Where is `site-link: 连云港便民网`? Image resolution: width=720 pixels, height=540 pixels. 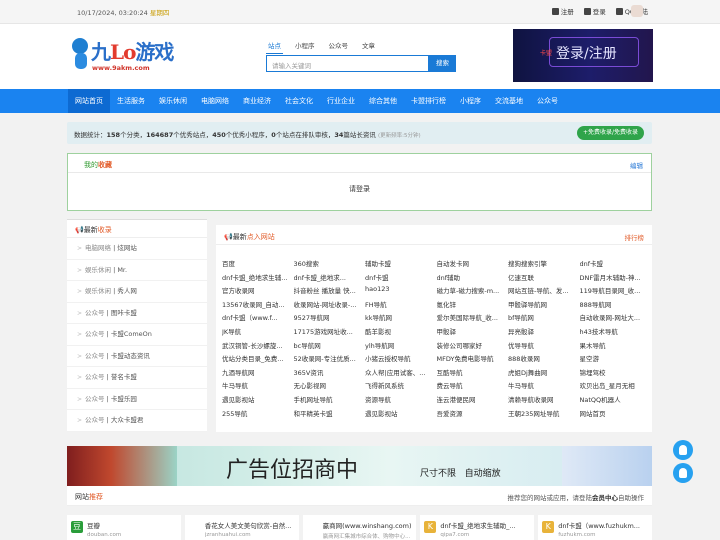
site-link: 连云港便民网 is located at coordinates (473, 401).